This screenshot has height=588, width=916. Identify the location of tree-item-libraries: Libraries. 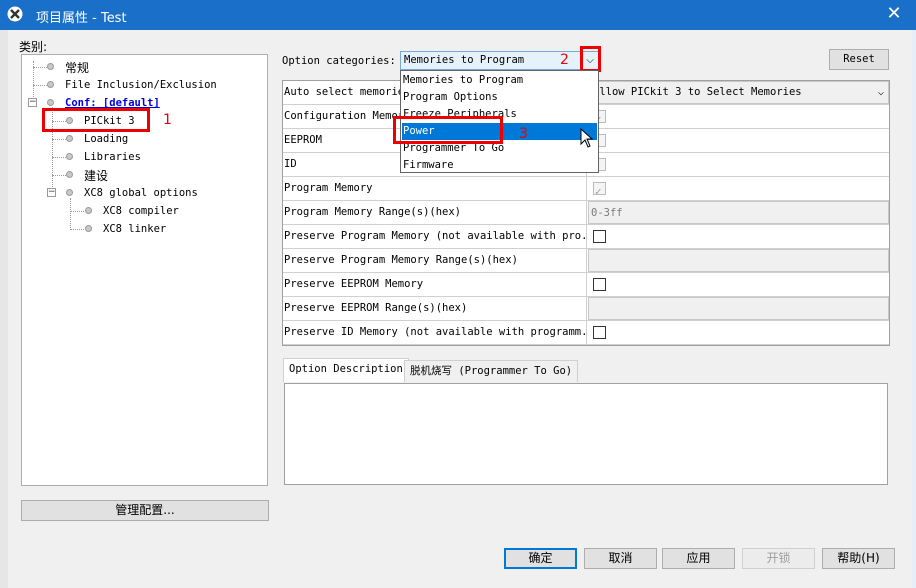
(112, 157).